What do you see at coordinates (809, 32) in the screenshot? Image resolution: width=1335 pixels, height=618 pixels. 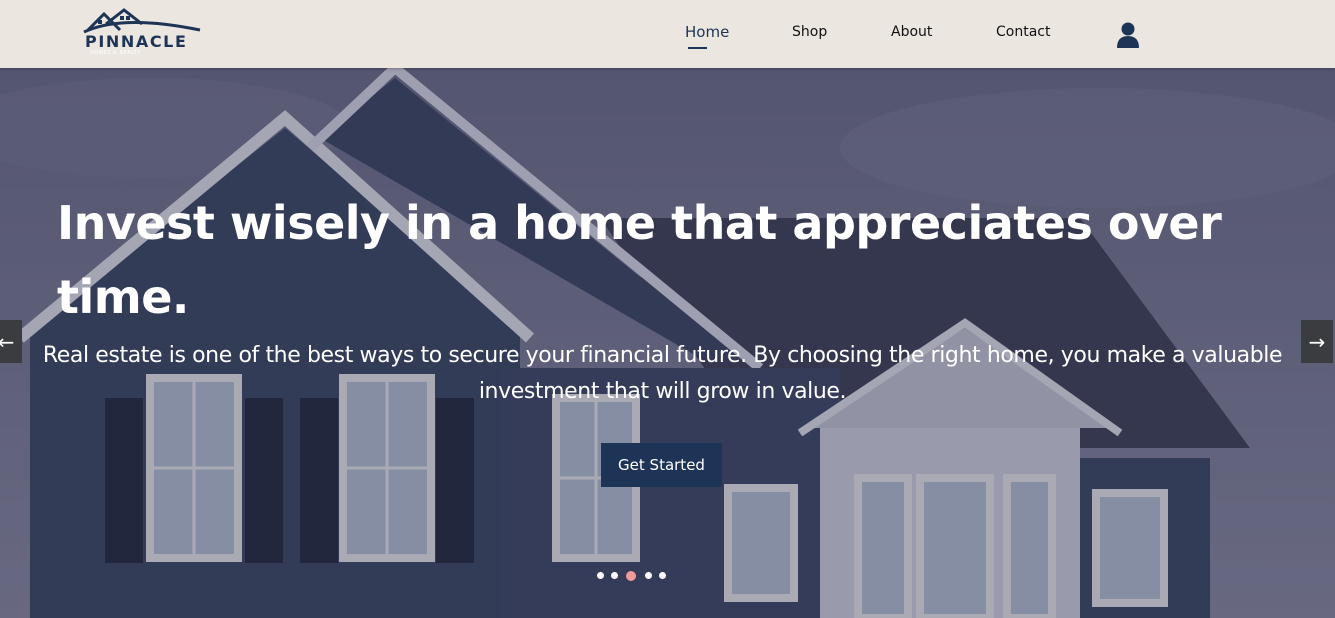 I see `nav-shop: Shop` at bounding box center [809, 32].